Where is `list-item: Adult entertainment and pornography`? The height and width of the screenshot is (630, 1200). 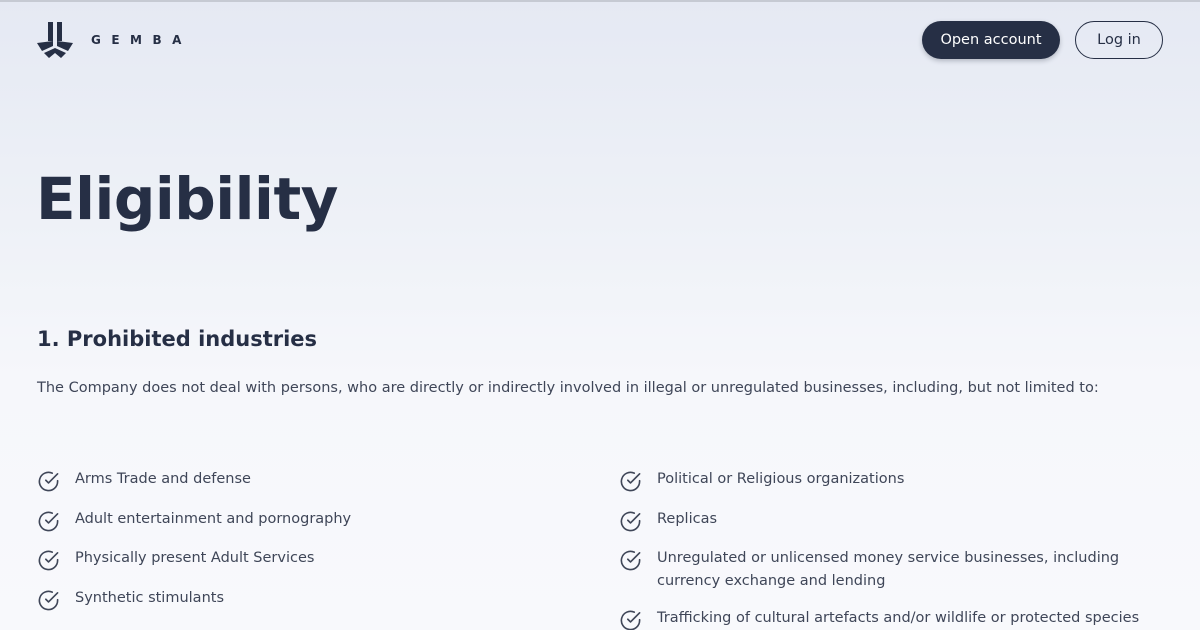 list-item: Adult entertainment and pornography is located at coordinates (287, 528).